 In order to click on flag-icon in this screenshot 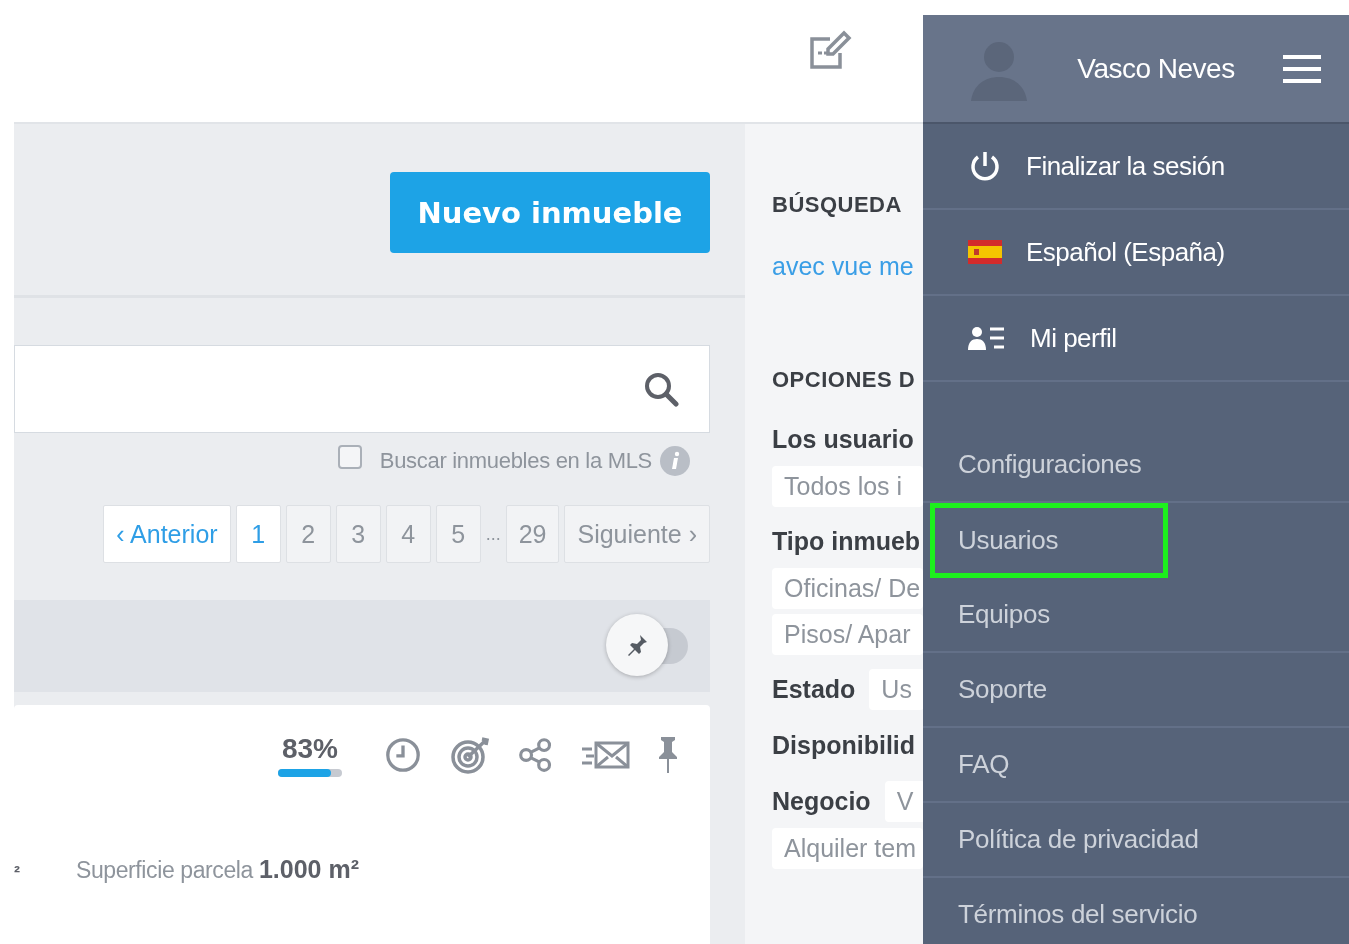, I will do `click(985, 252)`.